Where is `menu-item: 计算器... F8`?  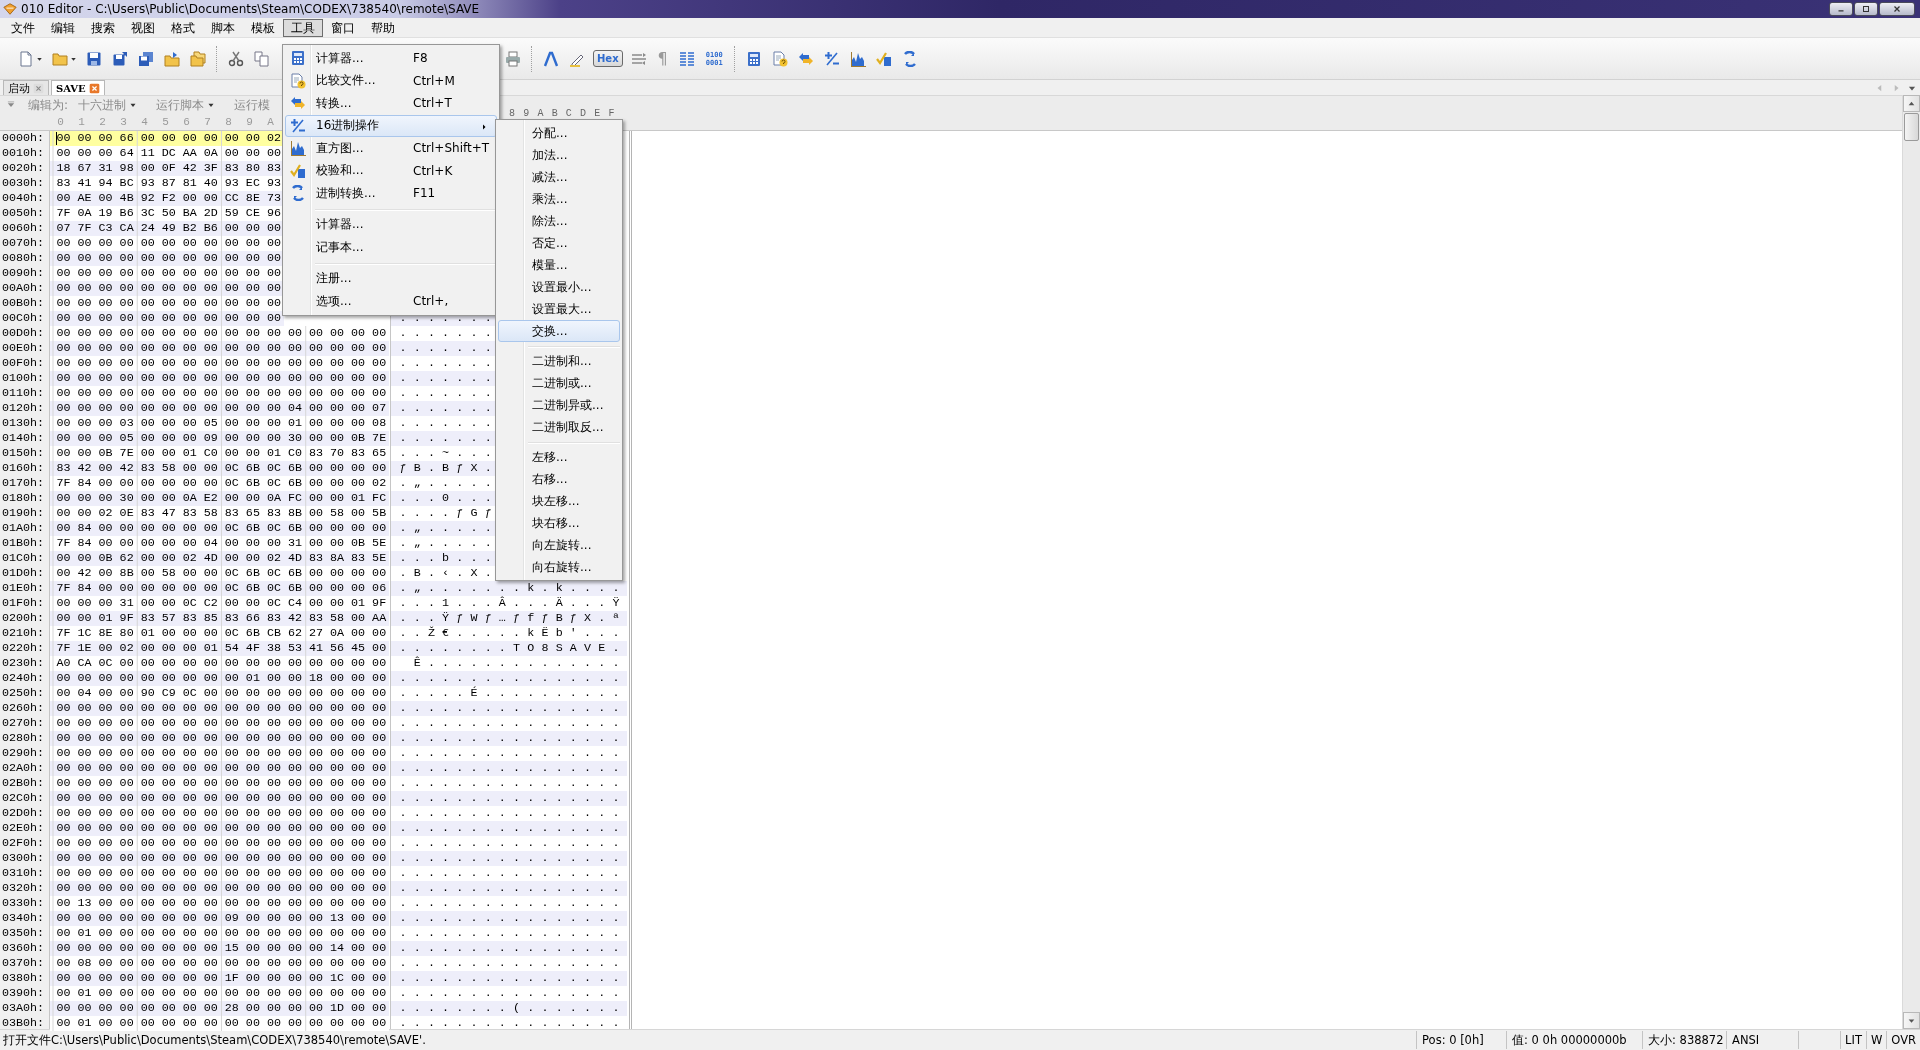
menu-item: 计算器... F8 is located at coordinates (391, 58).